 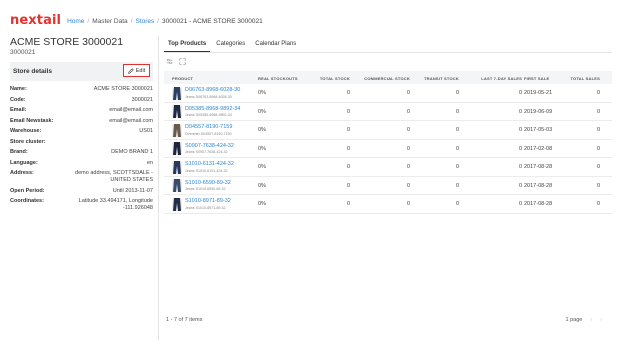 I want to click on product-code-link: S1010-6590-89-32, so click(x=208, y=183).